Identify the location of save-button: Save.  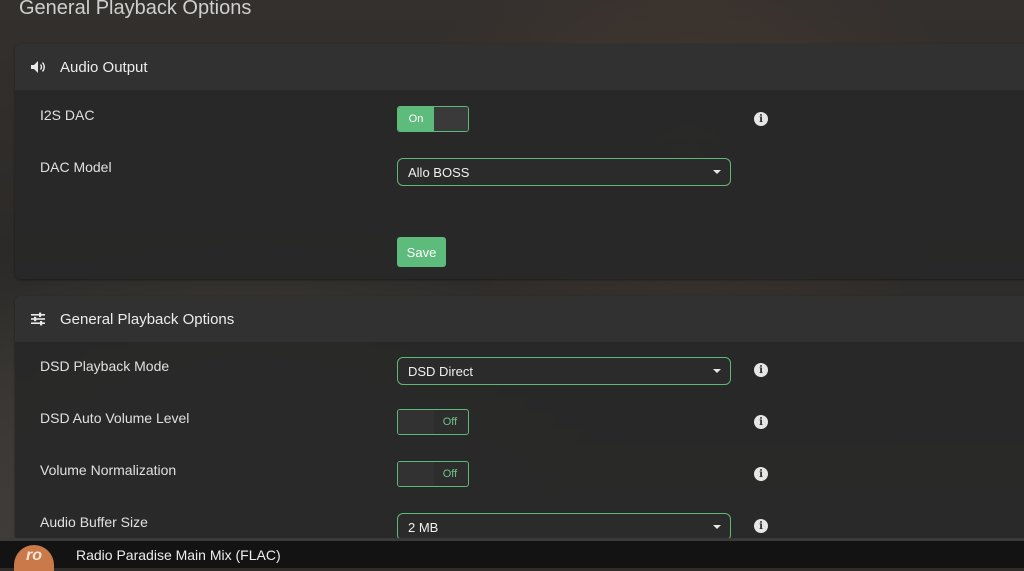
(421, 252).